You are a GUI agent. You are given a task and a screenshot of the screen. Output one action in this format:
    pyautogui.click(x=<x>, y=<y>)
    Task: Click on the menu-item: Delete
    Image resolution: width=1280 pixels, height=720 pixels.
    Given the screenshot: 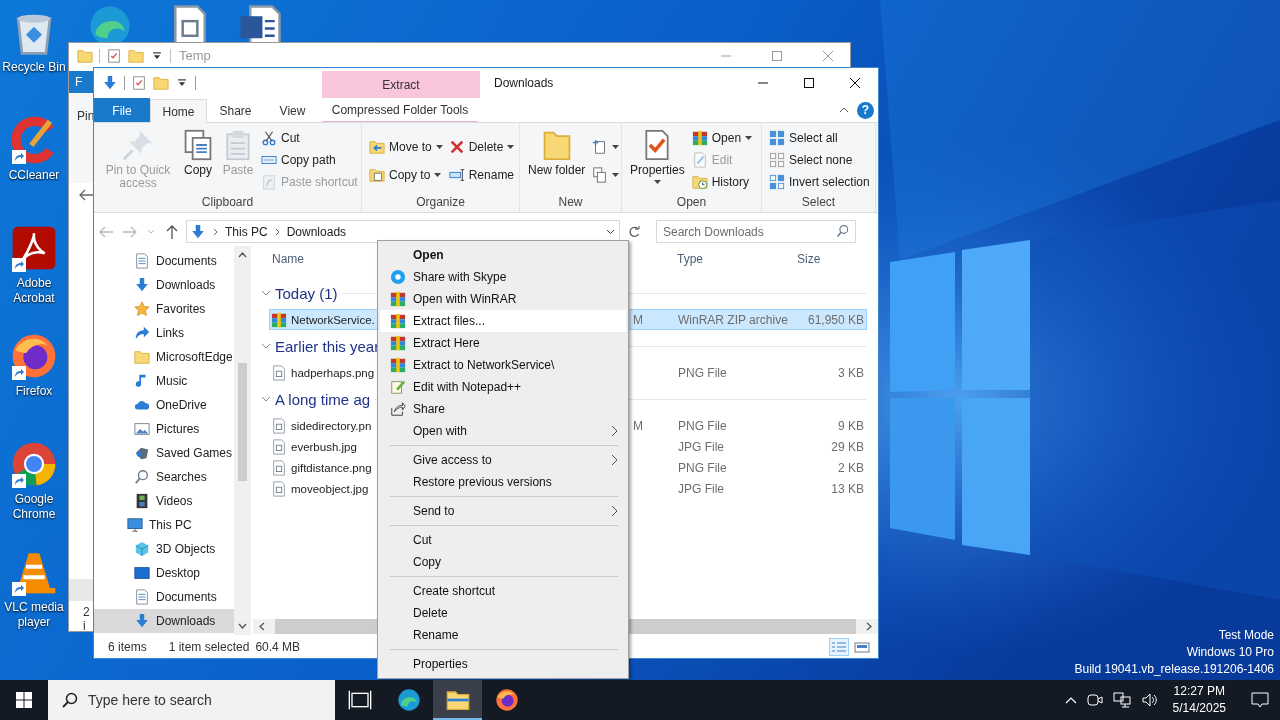 What is the action you would take?
    pyautogui.click(x=503, y=613)
    